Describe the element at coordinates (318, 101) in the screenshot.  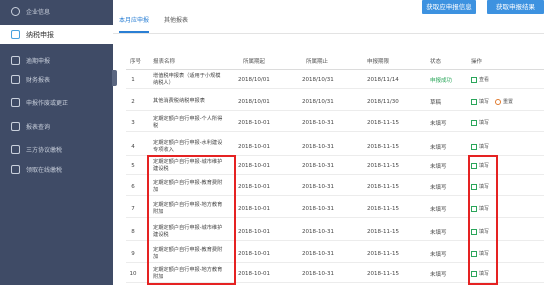
I see `period-end: 2018/10/31` at that location.